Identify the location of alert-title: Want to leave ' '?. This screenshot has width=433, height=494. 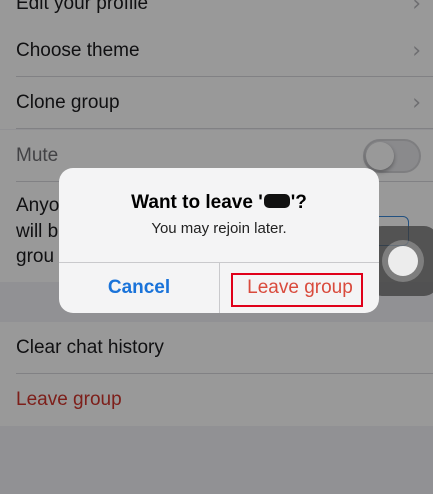
(219, 203).